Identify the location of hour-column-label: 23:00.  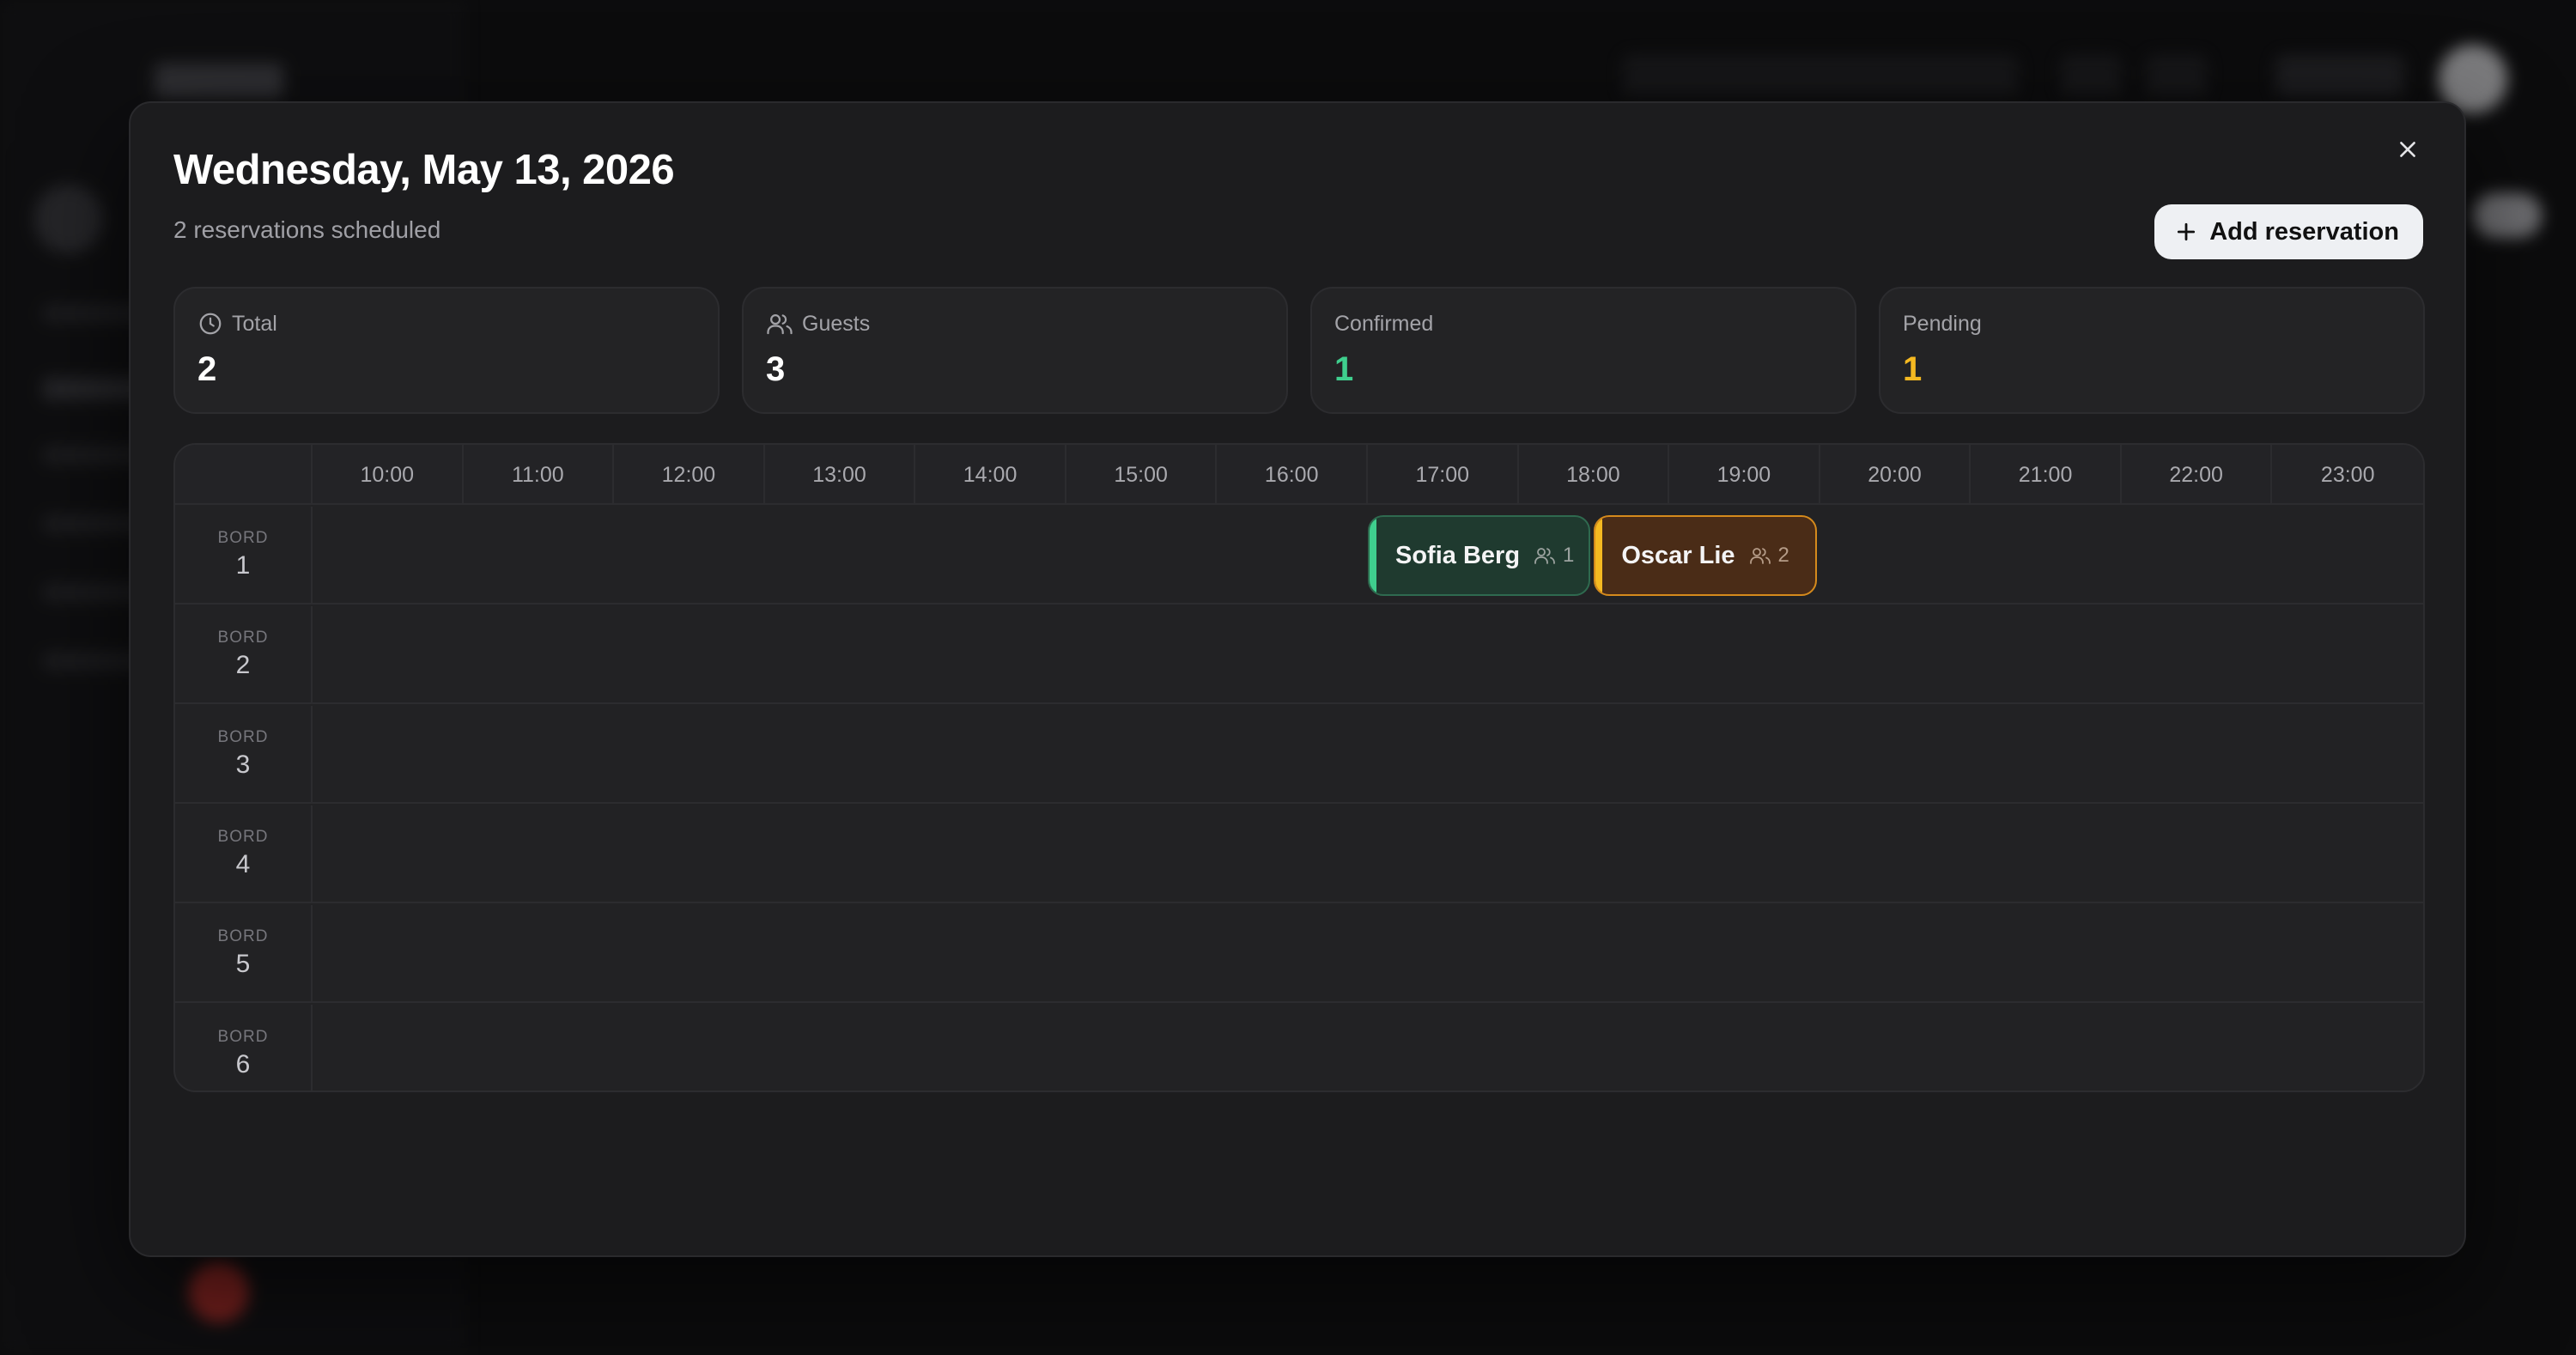
(2347, 474).